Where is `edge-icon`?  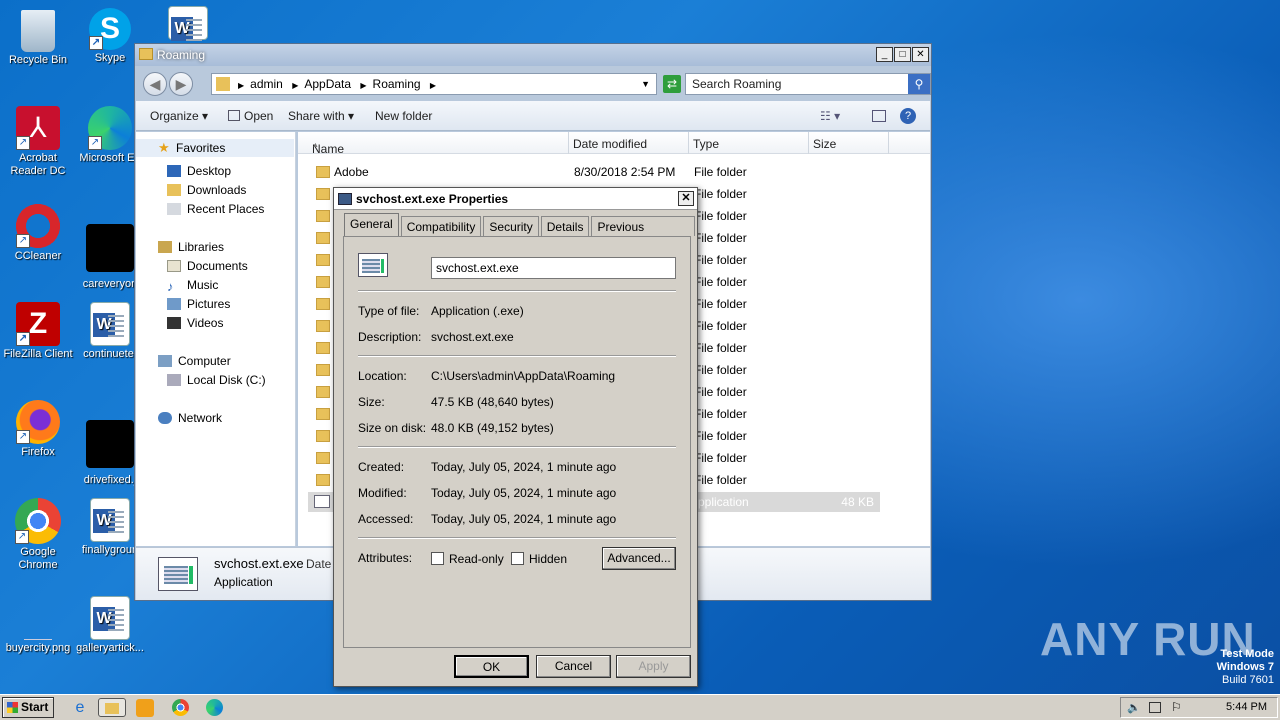 edge-icon is located at coordinates (214, 707).